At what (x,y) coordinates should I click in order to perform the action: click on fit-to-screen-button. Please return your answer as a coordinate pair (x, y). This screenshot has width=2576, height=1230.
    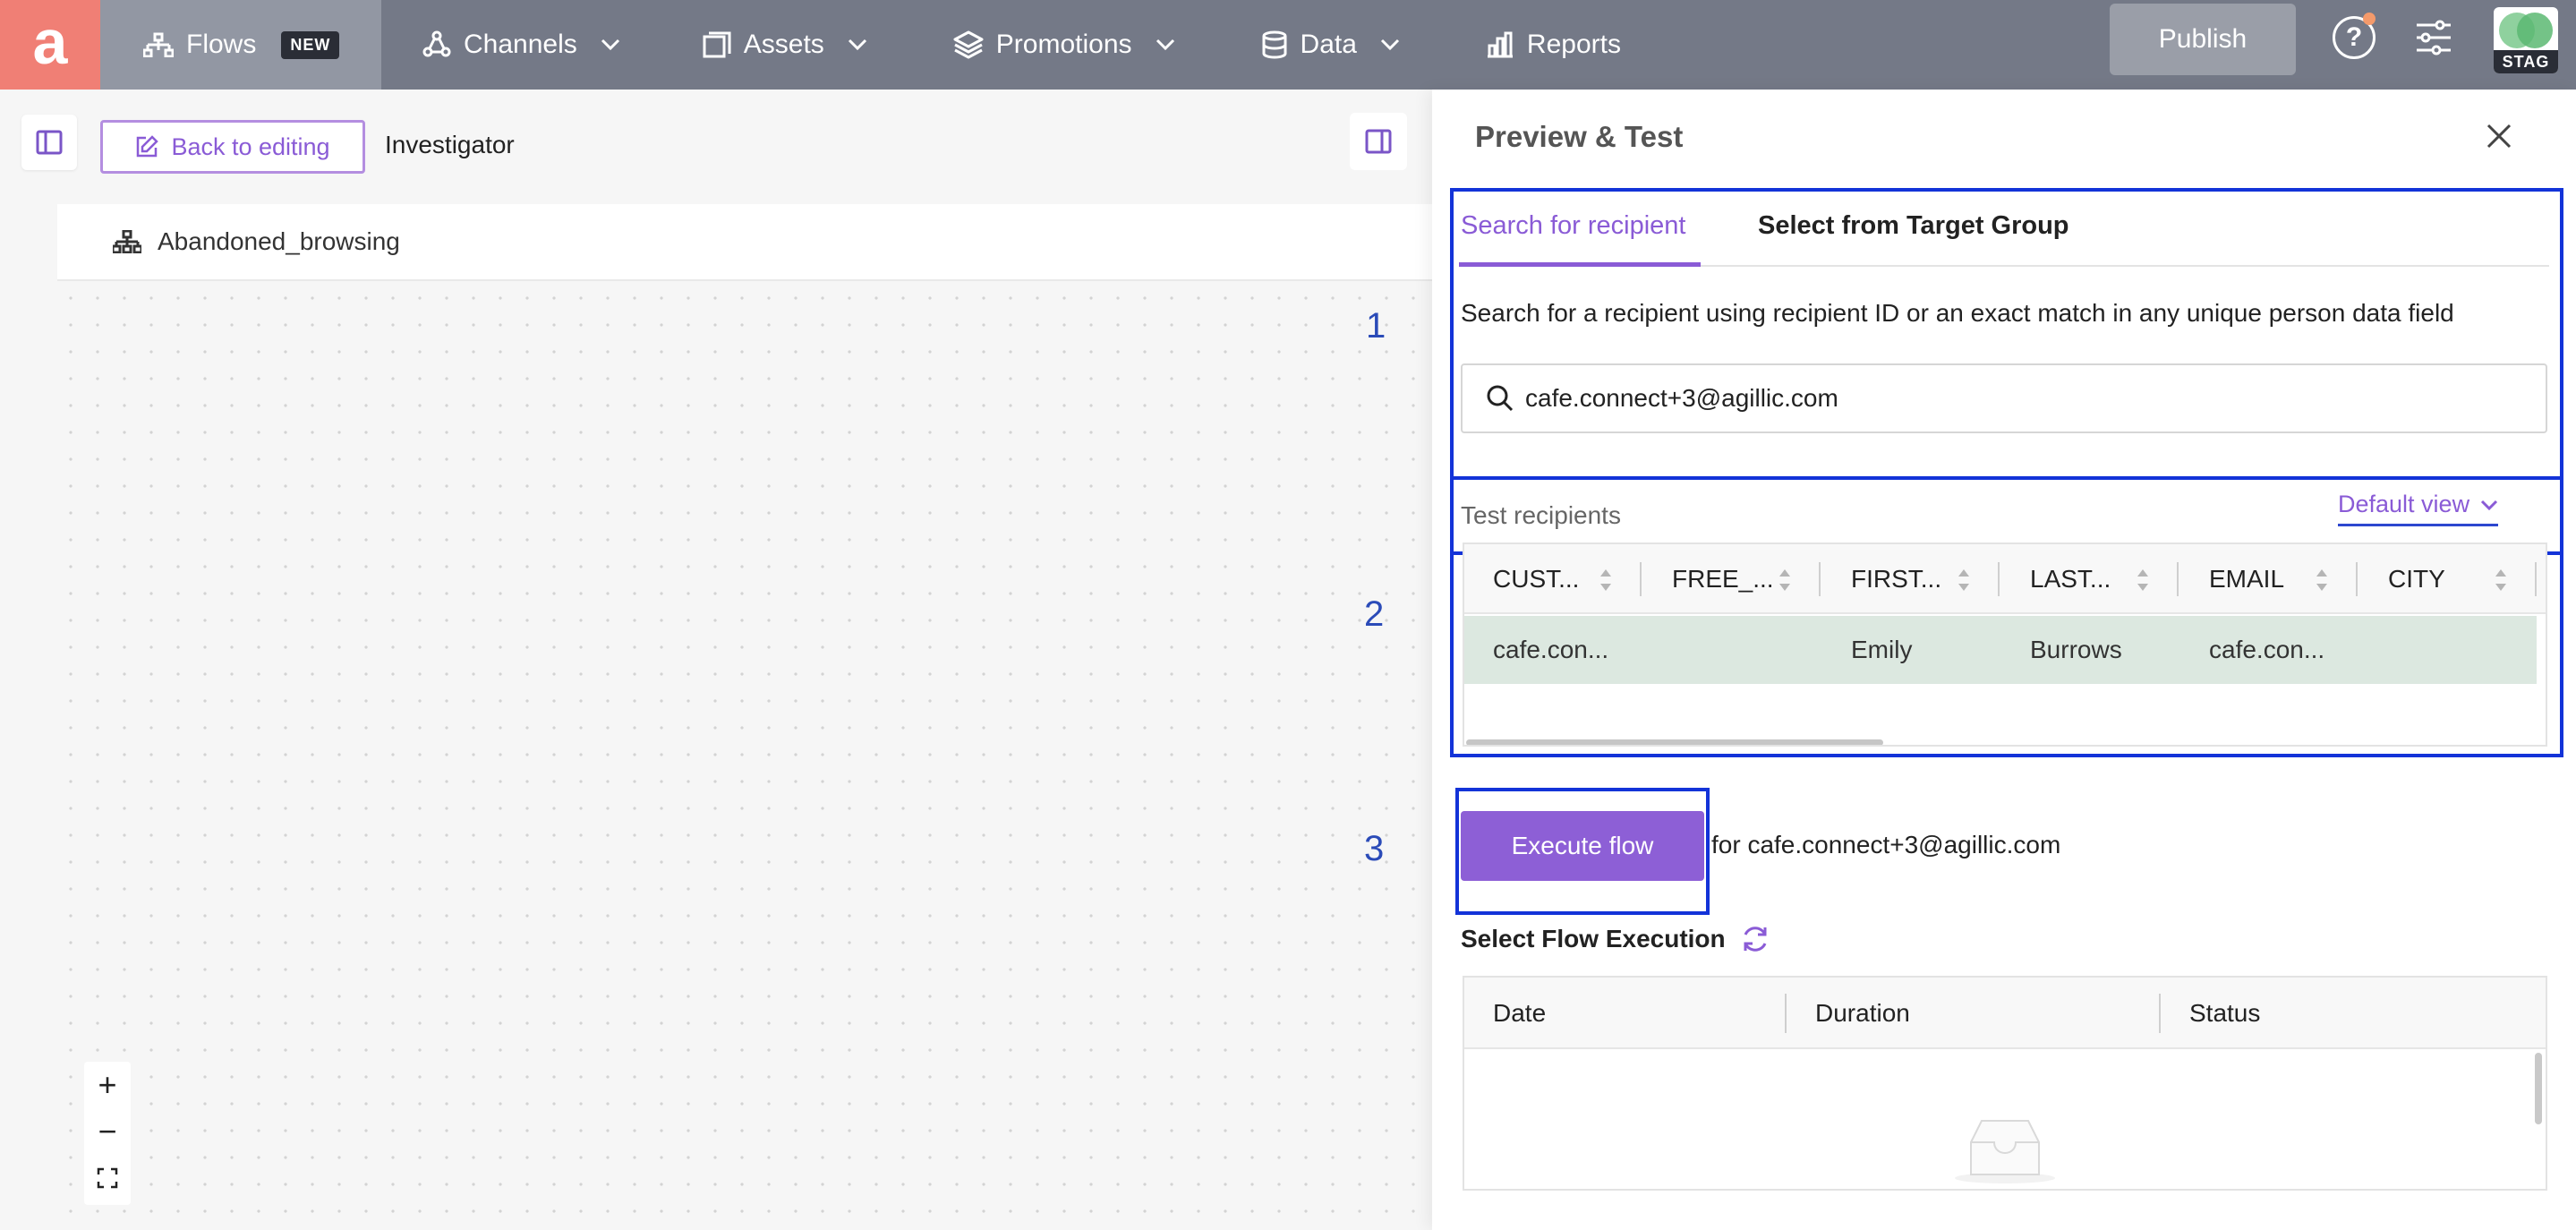
    Looking at the image, I should click on (107, 1178).